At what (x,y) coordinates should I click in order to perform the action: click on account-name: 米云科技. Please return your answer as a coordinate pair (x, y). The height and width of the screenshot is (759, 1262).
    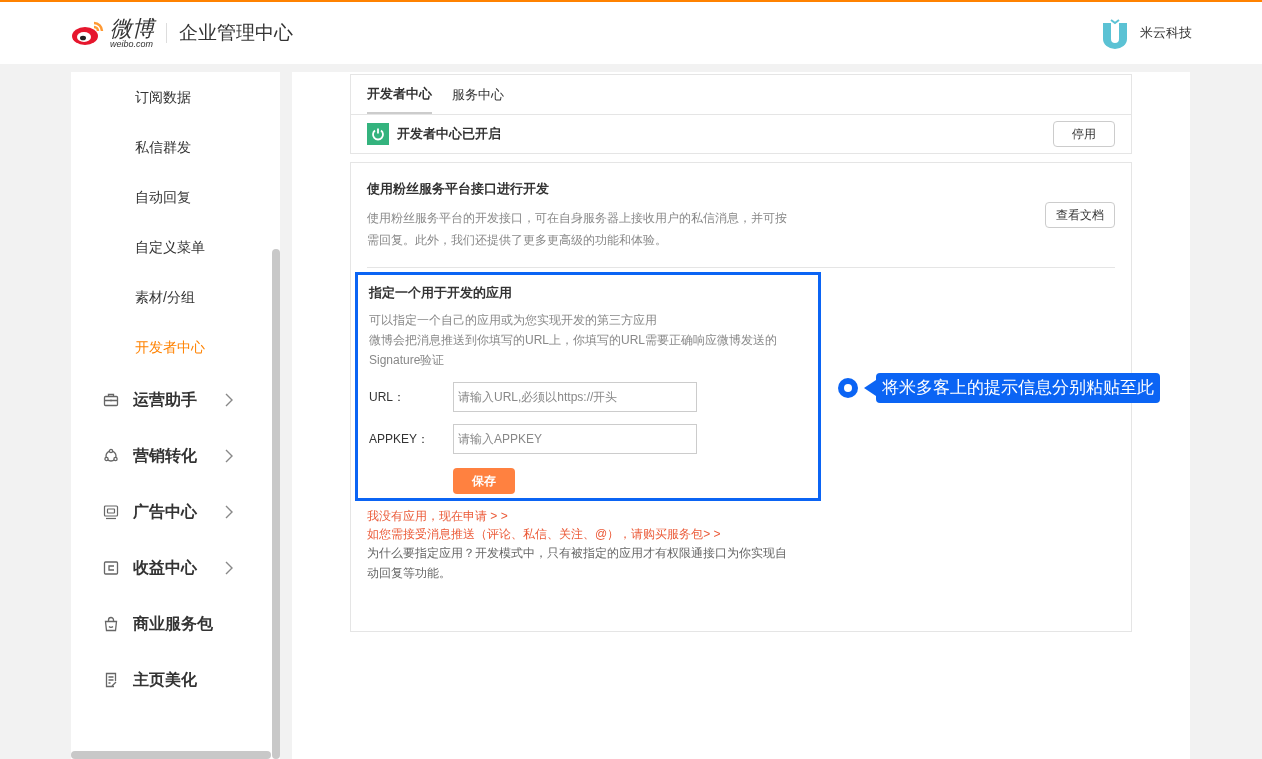
    Looking at the image, I should click on (1166, 33).